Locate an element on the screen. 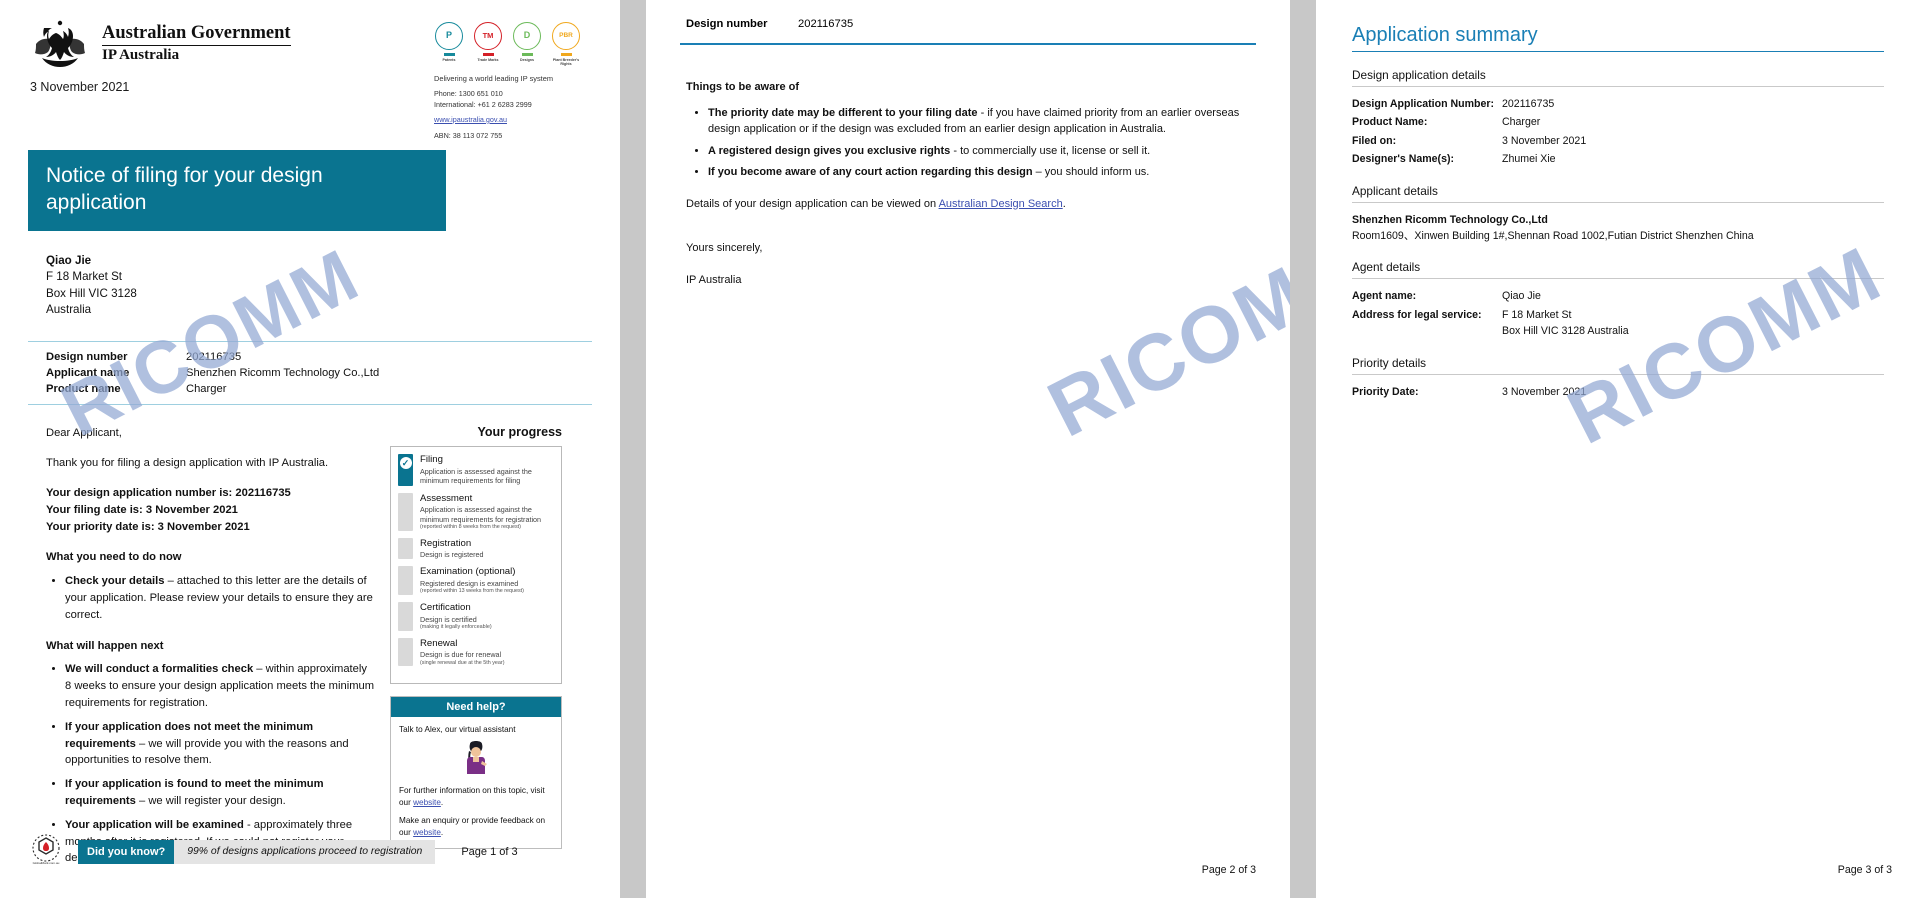  progress-step-registration: Registration Design is registered is located at coordinates (476, 548).